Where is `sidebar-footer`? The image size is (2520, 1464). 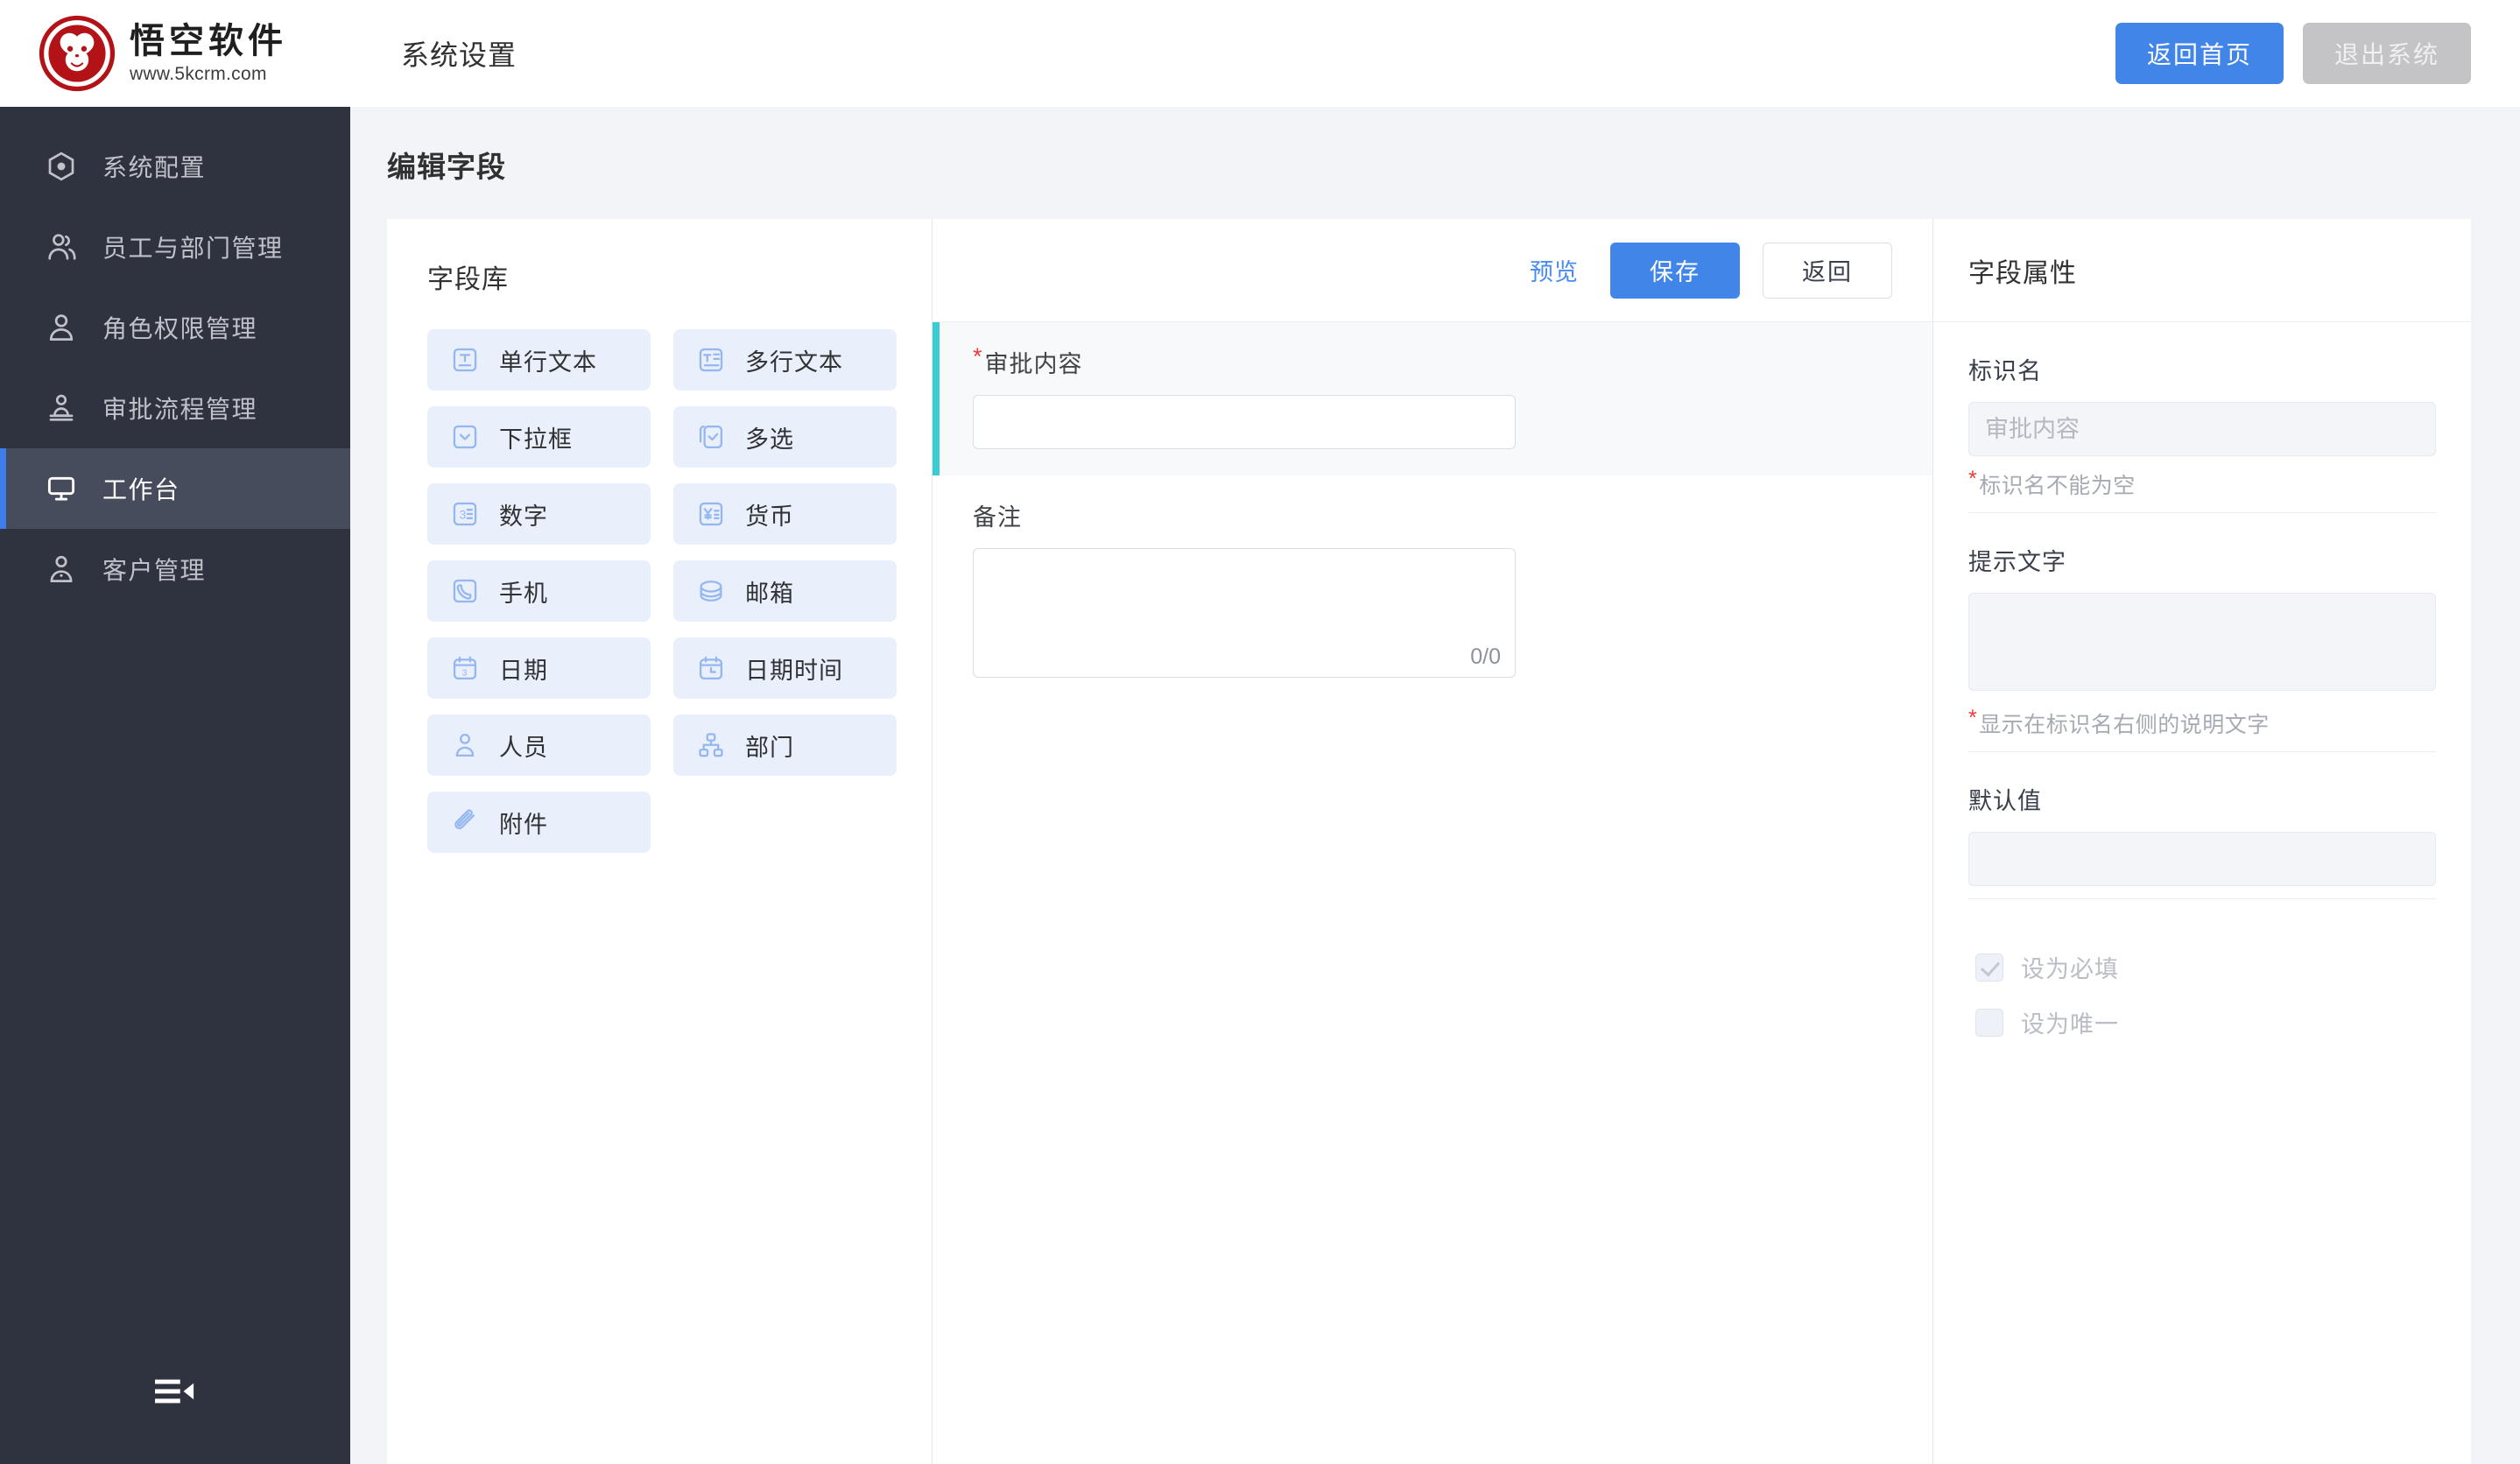
sidebar-footer is located at coordinates (175, 1407).